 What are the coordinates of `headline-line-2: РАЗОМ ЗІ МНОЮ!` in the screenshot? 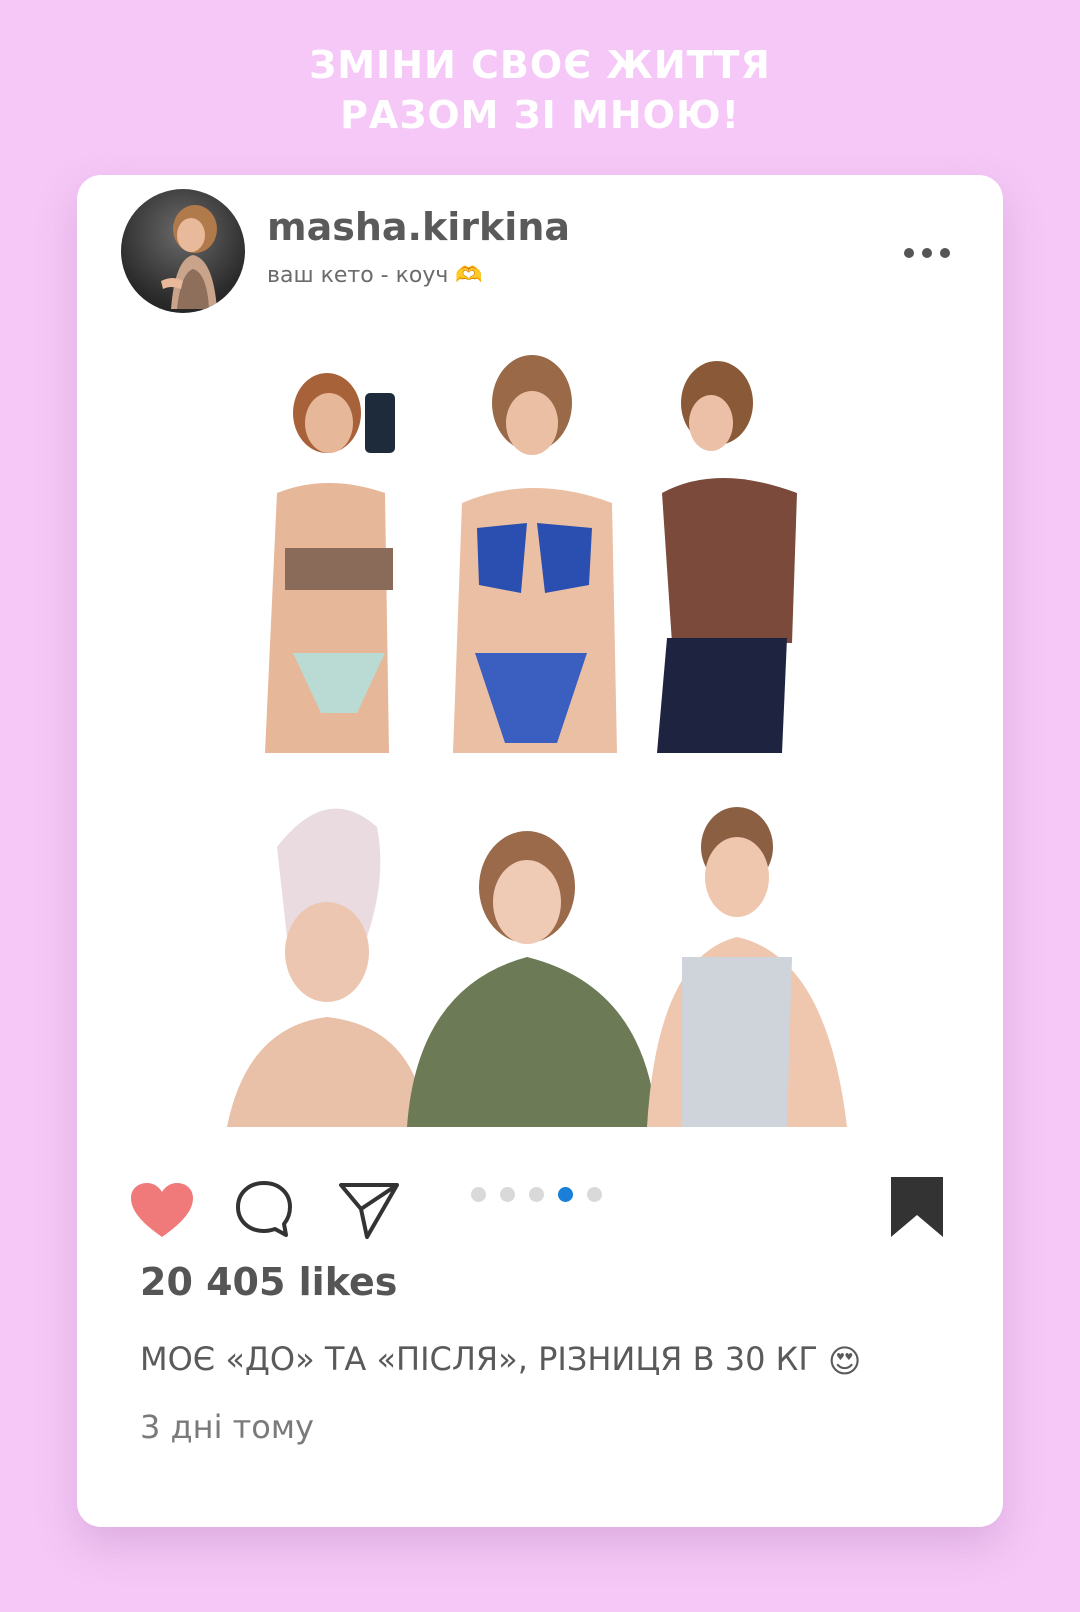 It's located at (540, 115).